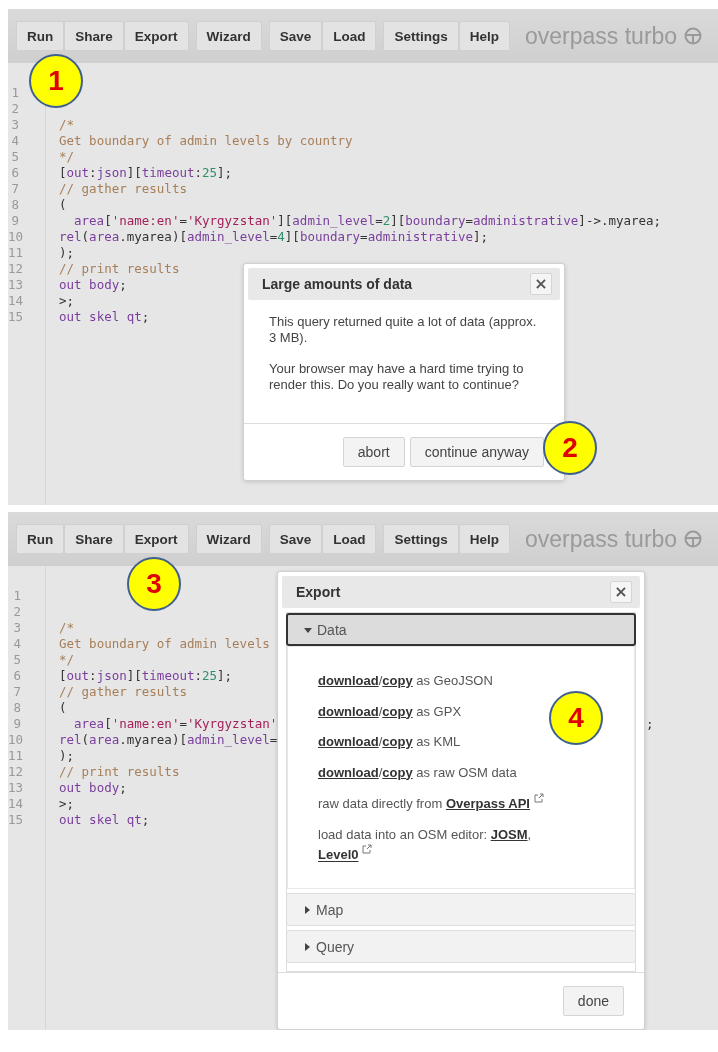 This screenshot has width=718, height=1052. Describe the element at coordinates (650, 724) in the screenshot. I see `code-fragment: ;` at that location.